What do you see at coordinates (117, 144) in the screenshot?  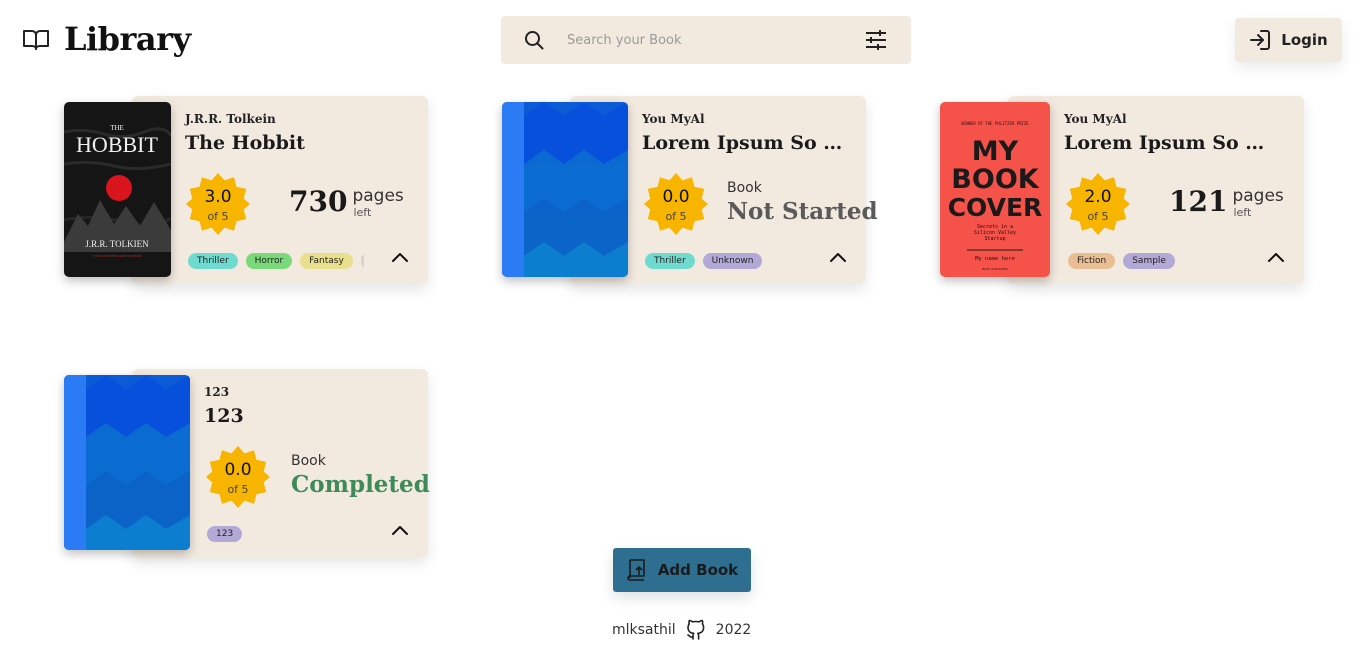 I see `svg-text: HOBBIT` at bounding box center [117, 144].